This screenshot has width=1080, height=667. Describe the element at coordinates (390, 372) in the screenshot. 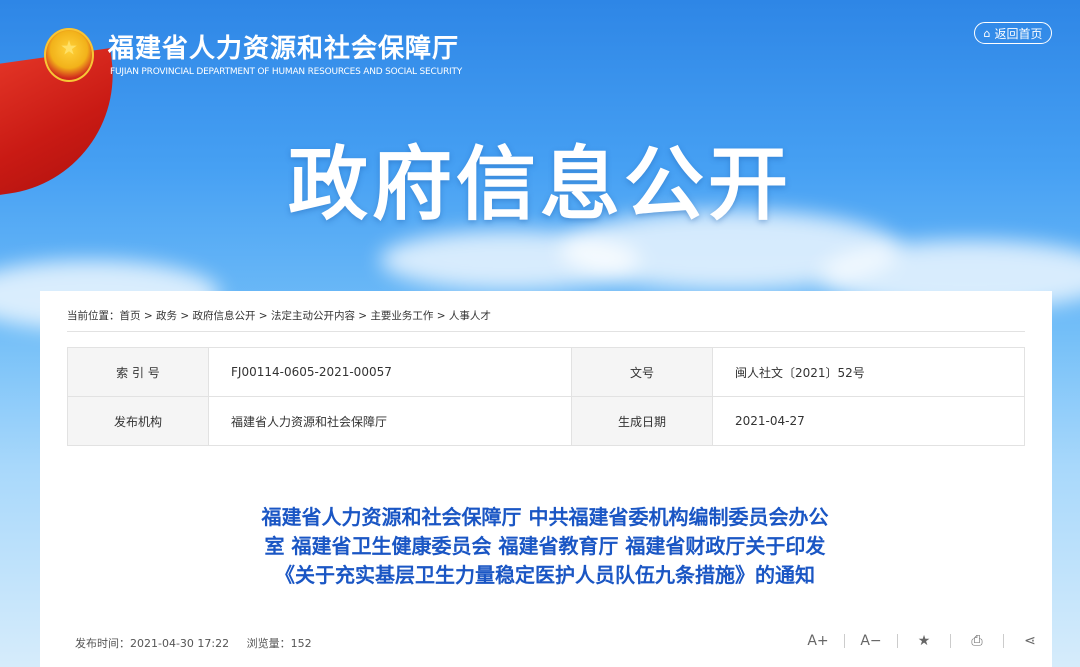

I see `index-value: FJ00114-0605-2021-00057` at that location.